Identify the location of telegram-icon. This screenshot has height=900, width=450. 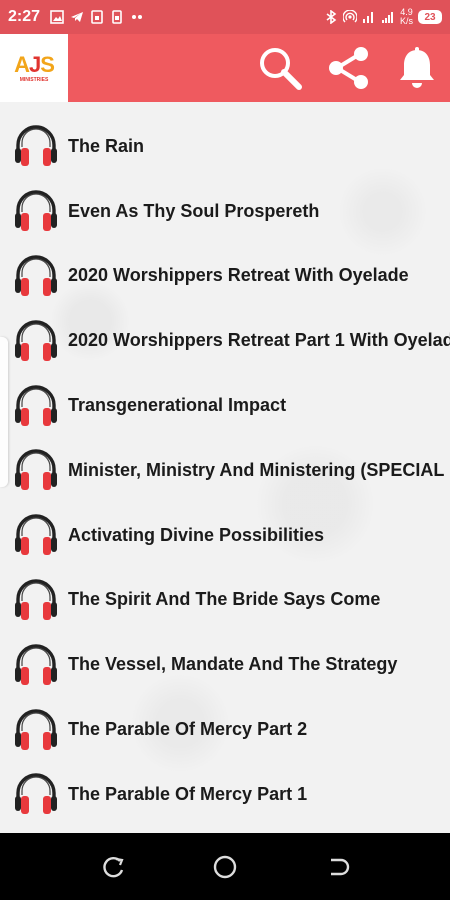
(77, 17).